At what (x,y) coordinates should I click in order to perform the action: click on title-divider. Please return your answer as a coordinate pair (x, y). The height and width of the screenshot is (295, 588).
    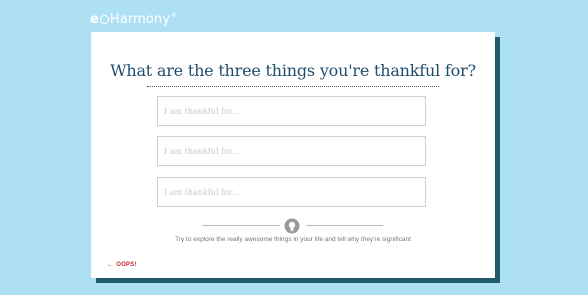
    Looking at the image, I should click on (293, 86).